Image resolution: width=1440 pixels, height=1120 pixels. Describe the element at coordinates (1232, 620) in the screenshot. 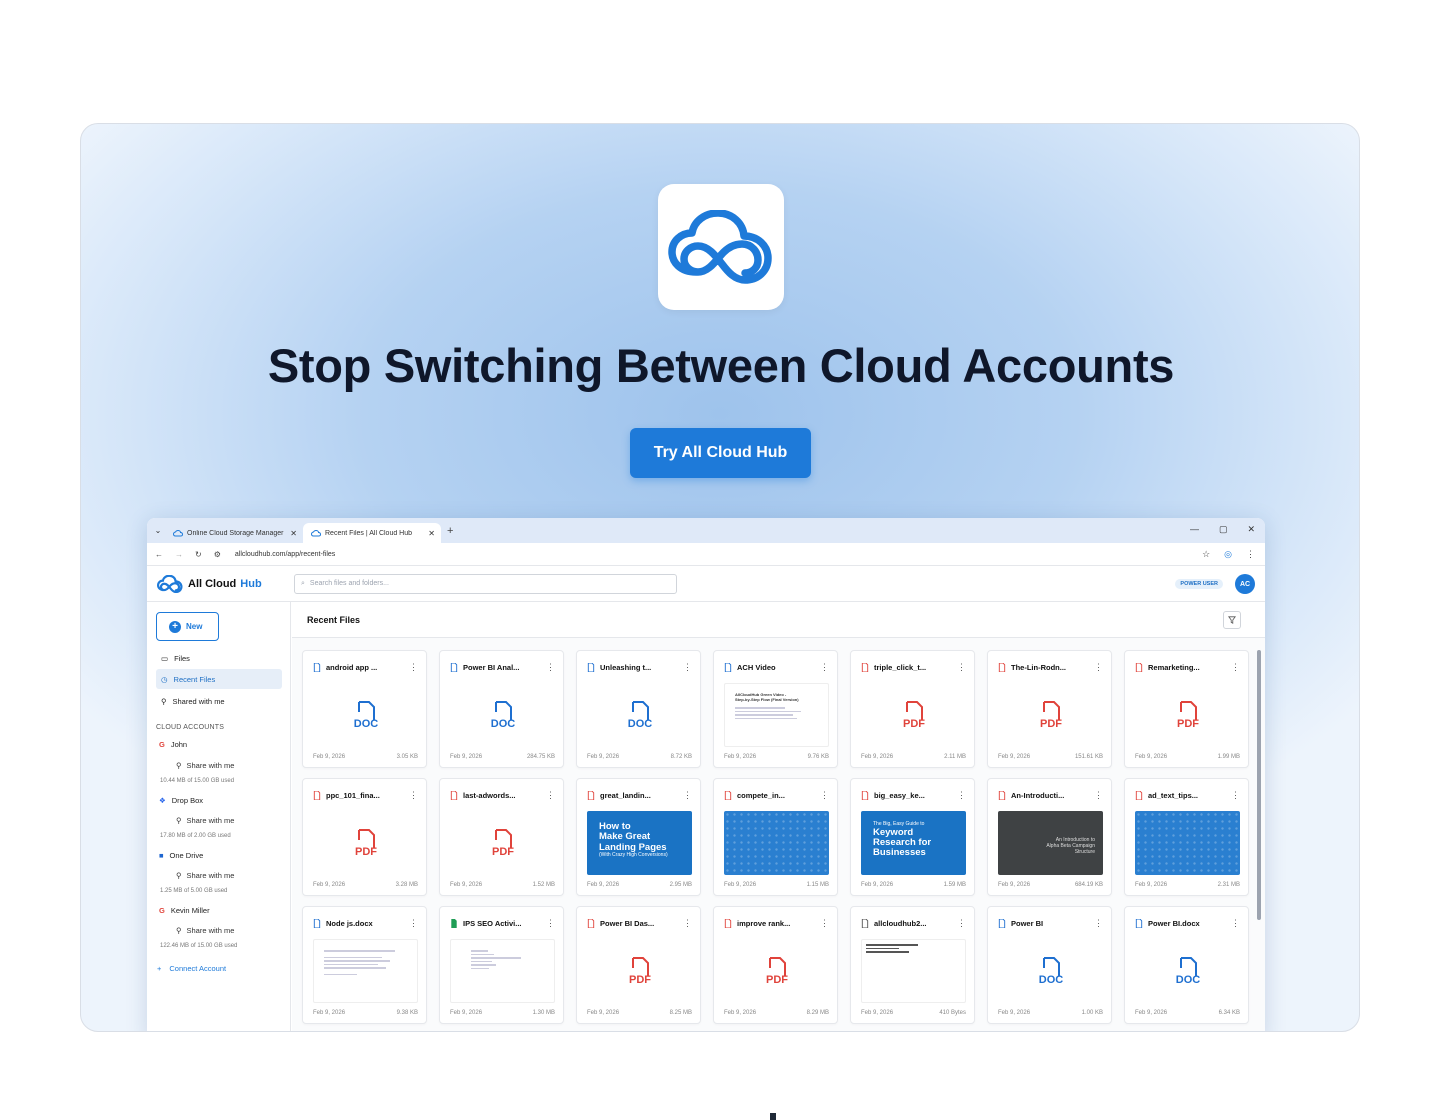

I see `filter-button` at that location.